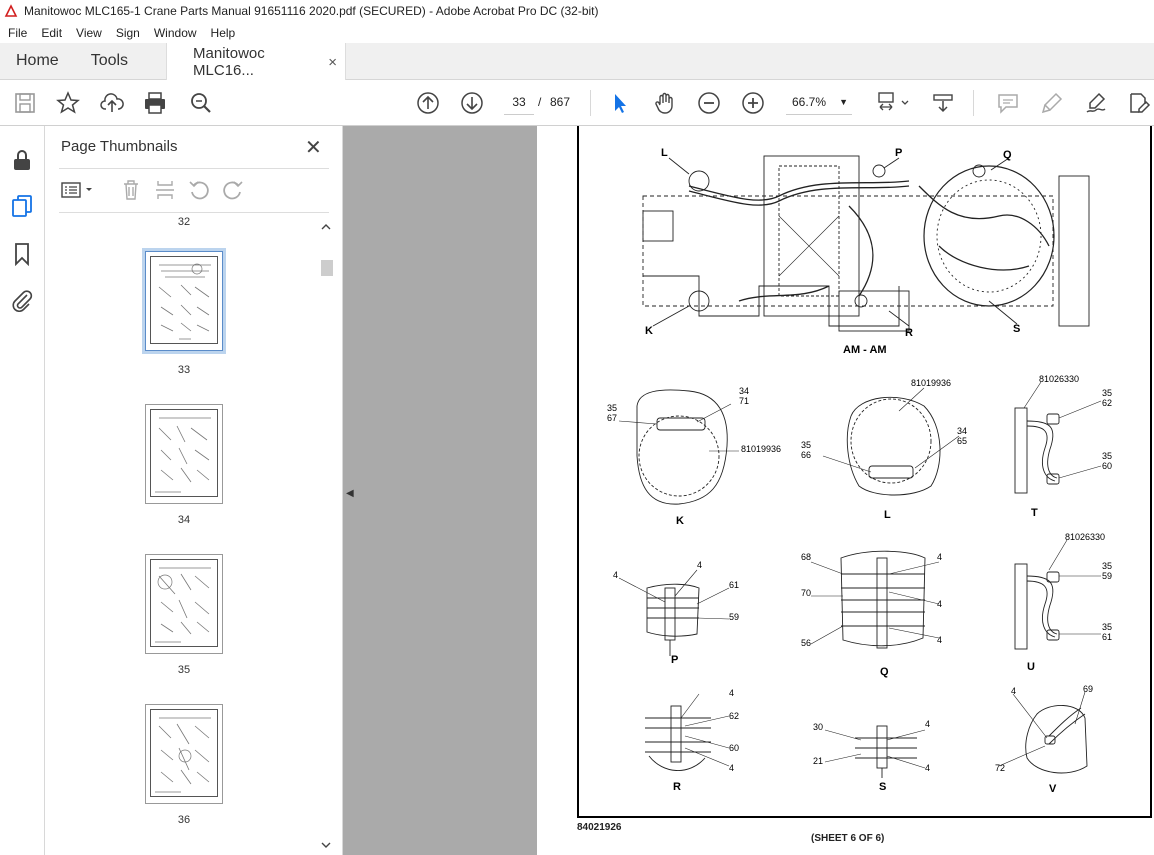 Image resolution: width=1154 pixels, height=855 pixels. Describe the element at coordinates (127, 33) in the screenshot. I see `menu-sign: Sign` at that location.